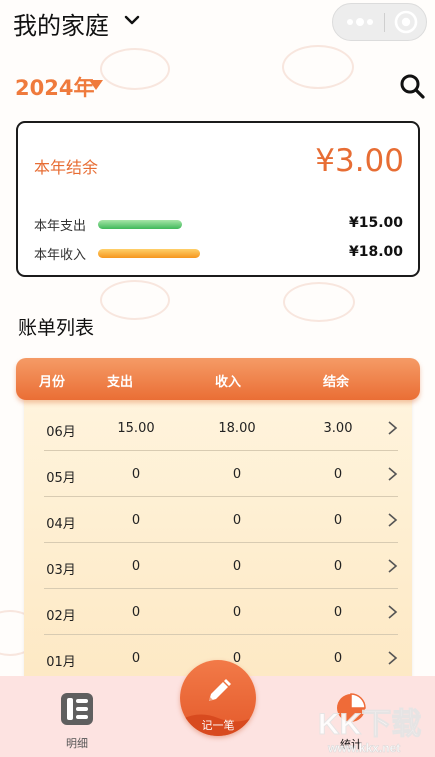  What do you see at coordinates (375, 223) in the screenshot?
I see `expense-value: ¥15.00` at bounding box center [375, 223].